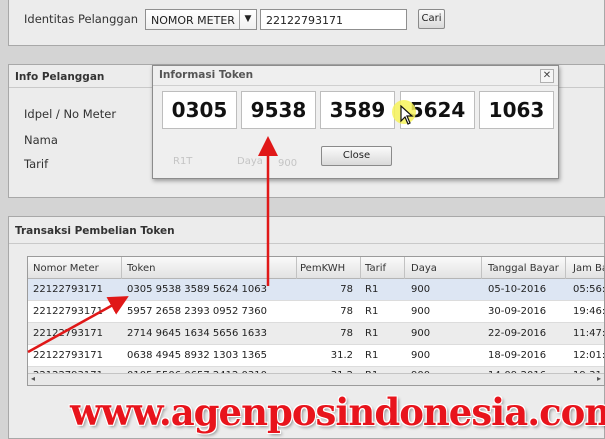  I want to click on watermark-text: www.agenposindonesia.com, so click(337, 412).